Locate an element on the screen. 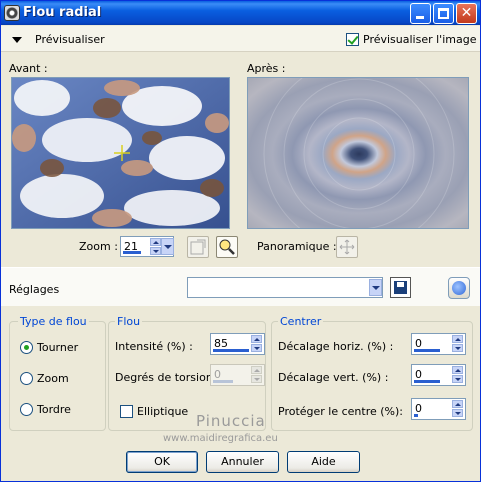  cancel-button: Annuler is located at coordinates (242, 462).